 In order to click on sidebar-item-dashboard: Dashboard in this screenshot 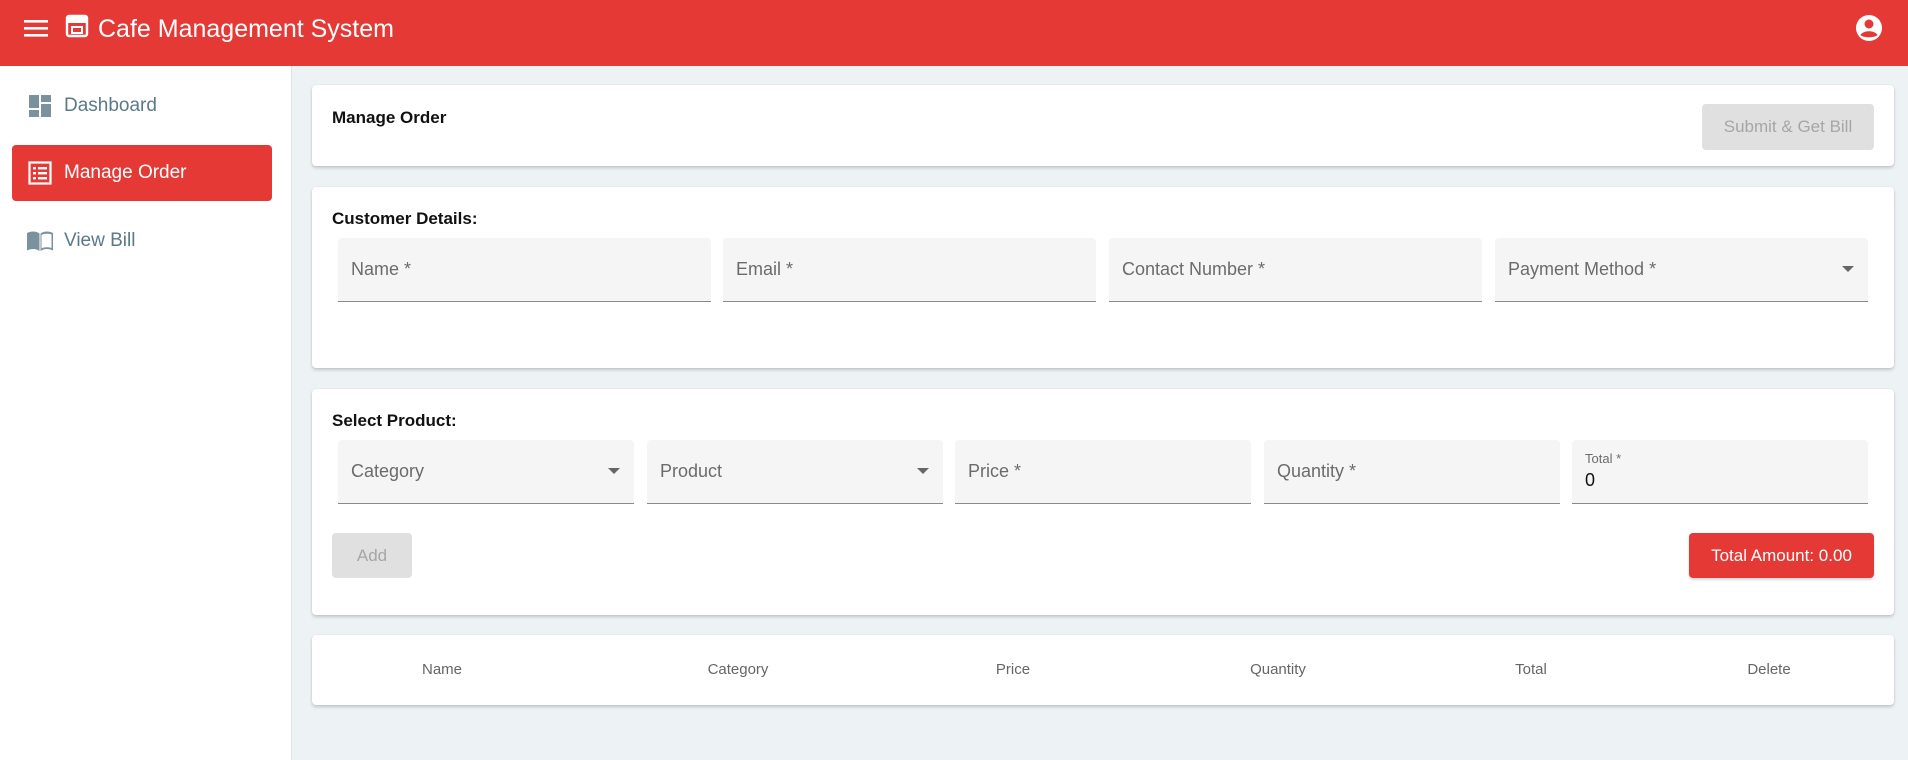, I will do `click(142, 106)`.